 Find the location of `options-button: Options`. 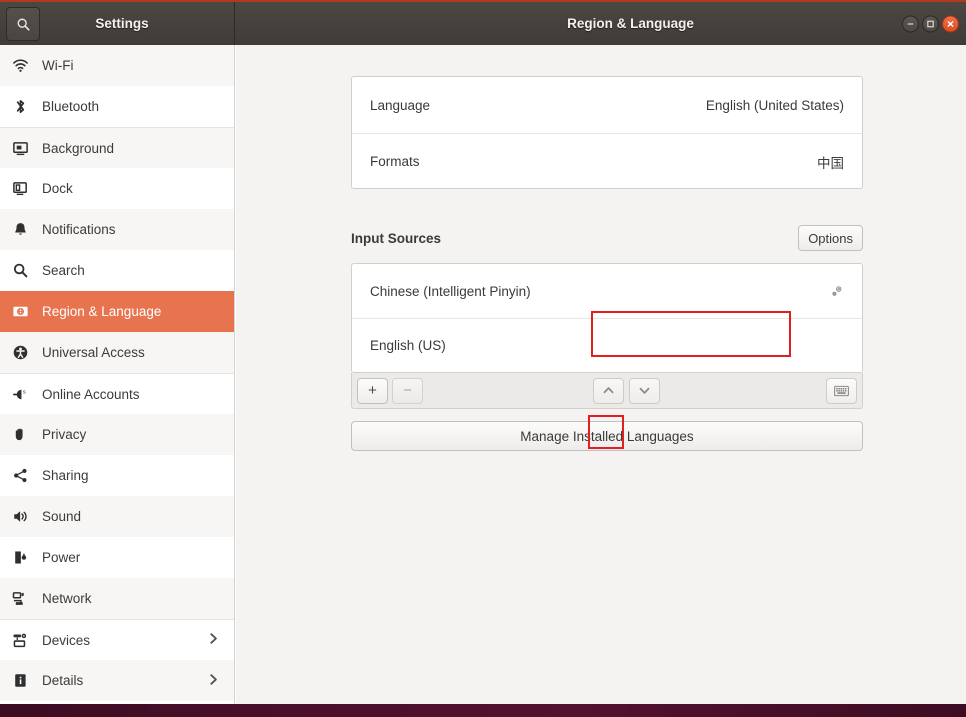

options-button: Options is located at coordinates (830, 238).